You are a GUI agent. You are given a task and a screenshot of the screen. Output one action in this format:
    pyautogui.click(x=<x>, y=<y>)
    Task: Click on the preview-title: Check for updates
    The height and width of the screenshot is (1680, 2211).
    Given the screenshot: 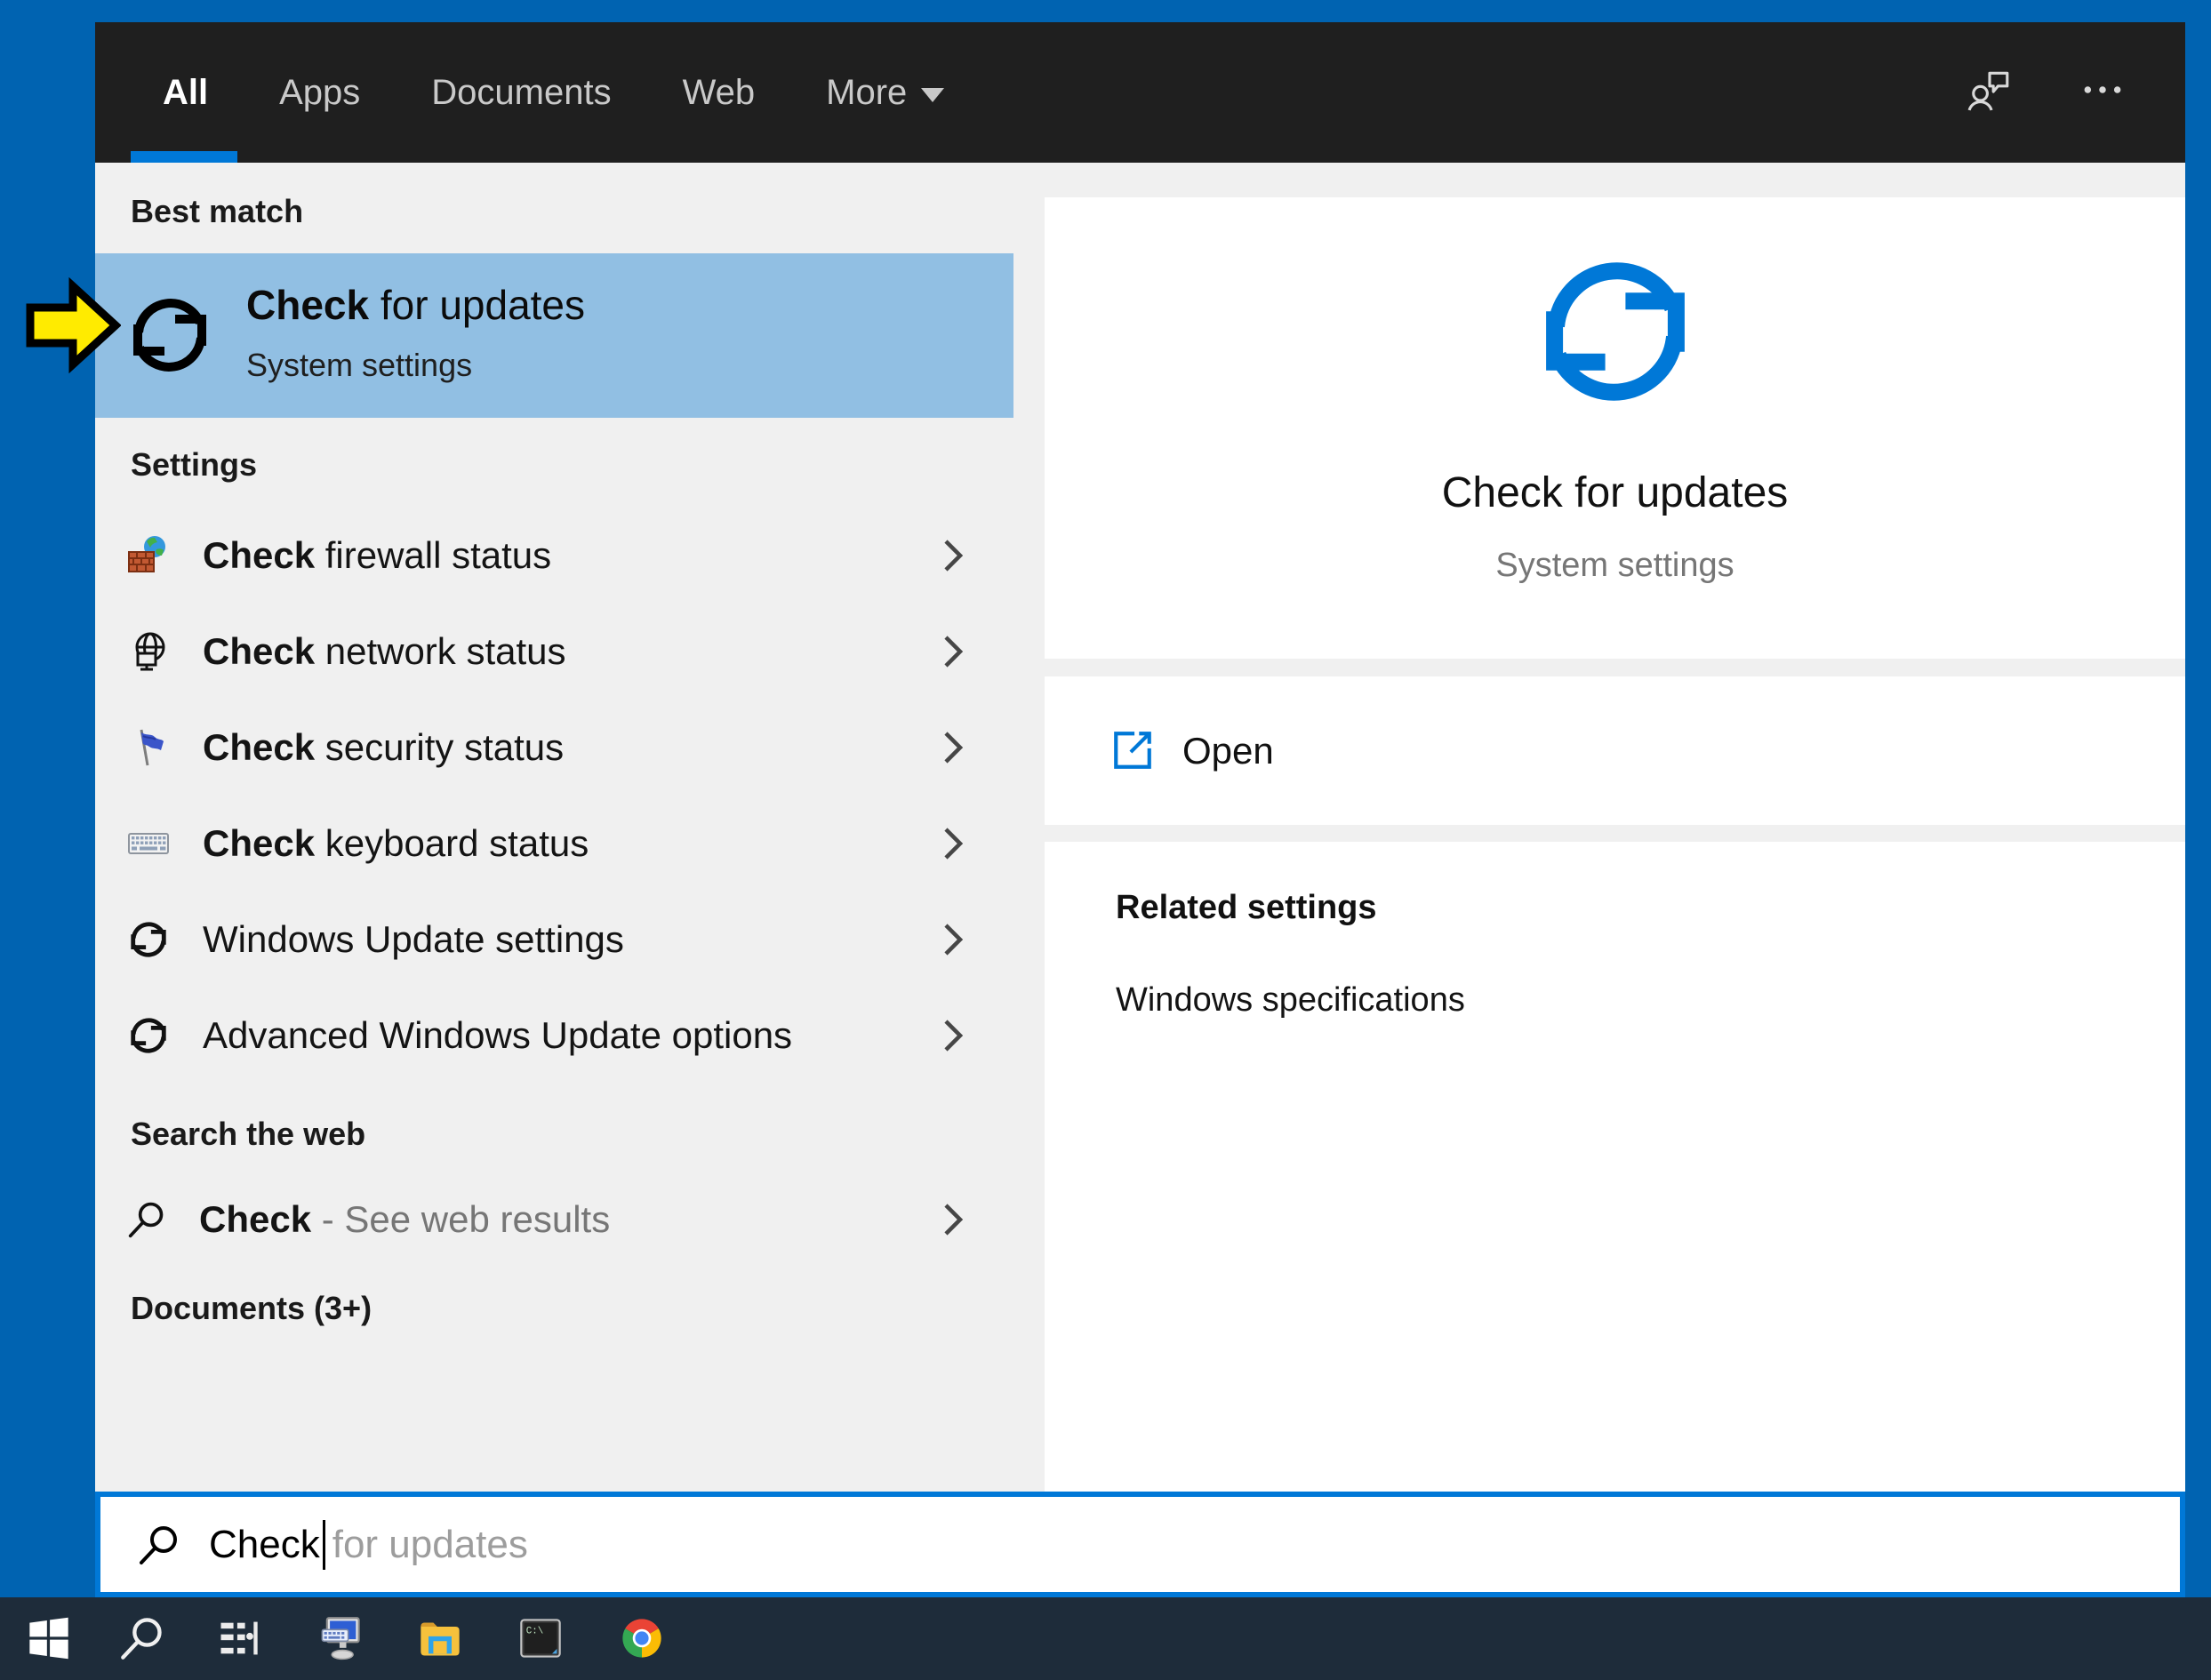 What is the action you would take?
    pyautogui.click(x=1615, y=492)
    